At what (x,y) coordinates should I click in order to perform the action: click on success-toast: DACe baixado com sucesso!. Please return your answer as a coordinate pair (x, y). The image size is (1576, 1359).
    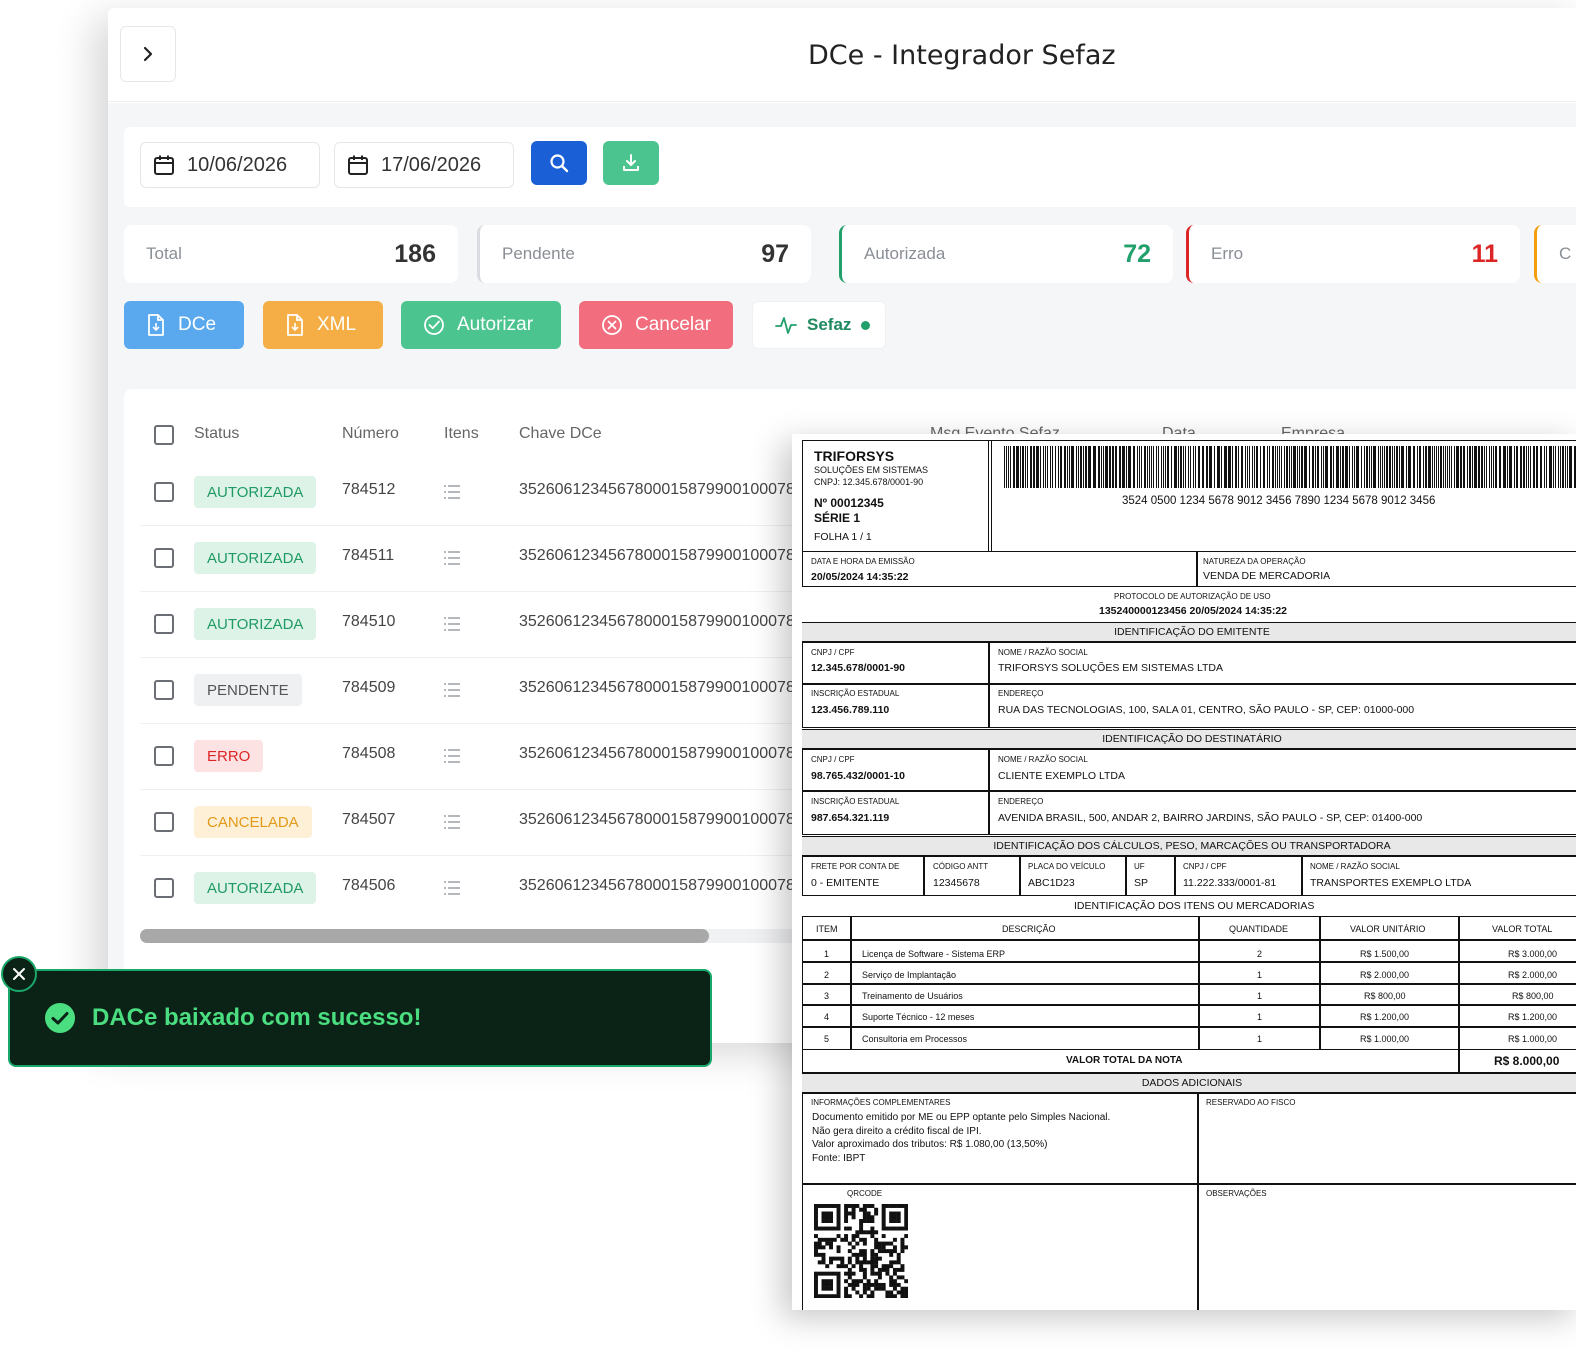
    Looking at the image, I should click on (360, 1018).